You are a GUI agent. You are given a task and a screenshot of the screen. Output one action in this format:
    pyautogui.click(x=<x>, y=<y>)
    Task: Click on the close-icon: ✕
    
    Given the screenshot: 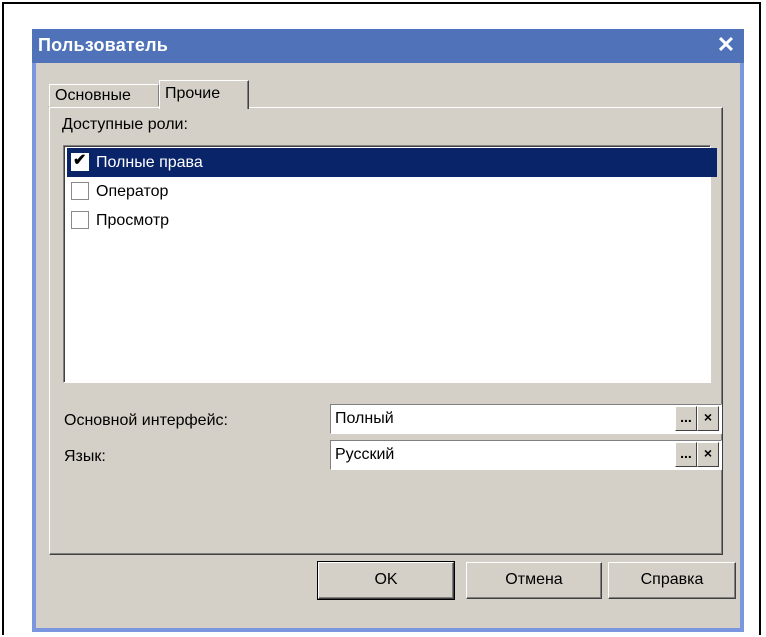 What is the action you would take?
    pyautogui.click(x=726, y=45)
    